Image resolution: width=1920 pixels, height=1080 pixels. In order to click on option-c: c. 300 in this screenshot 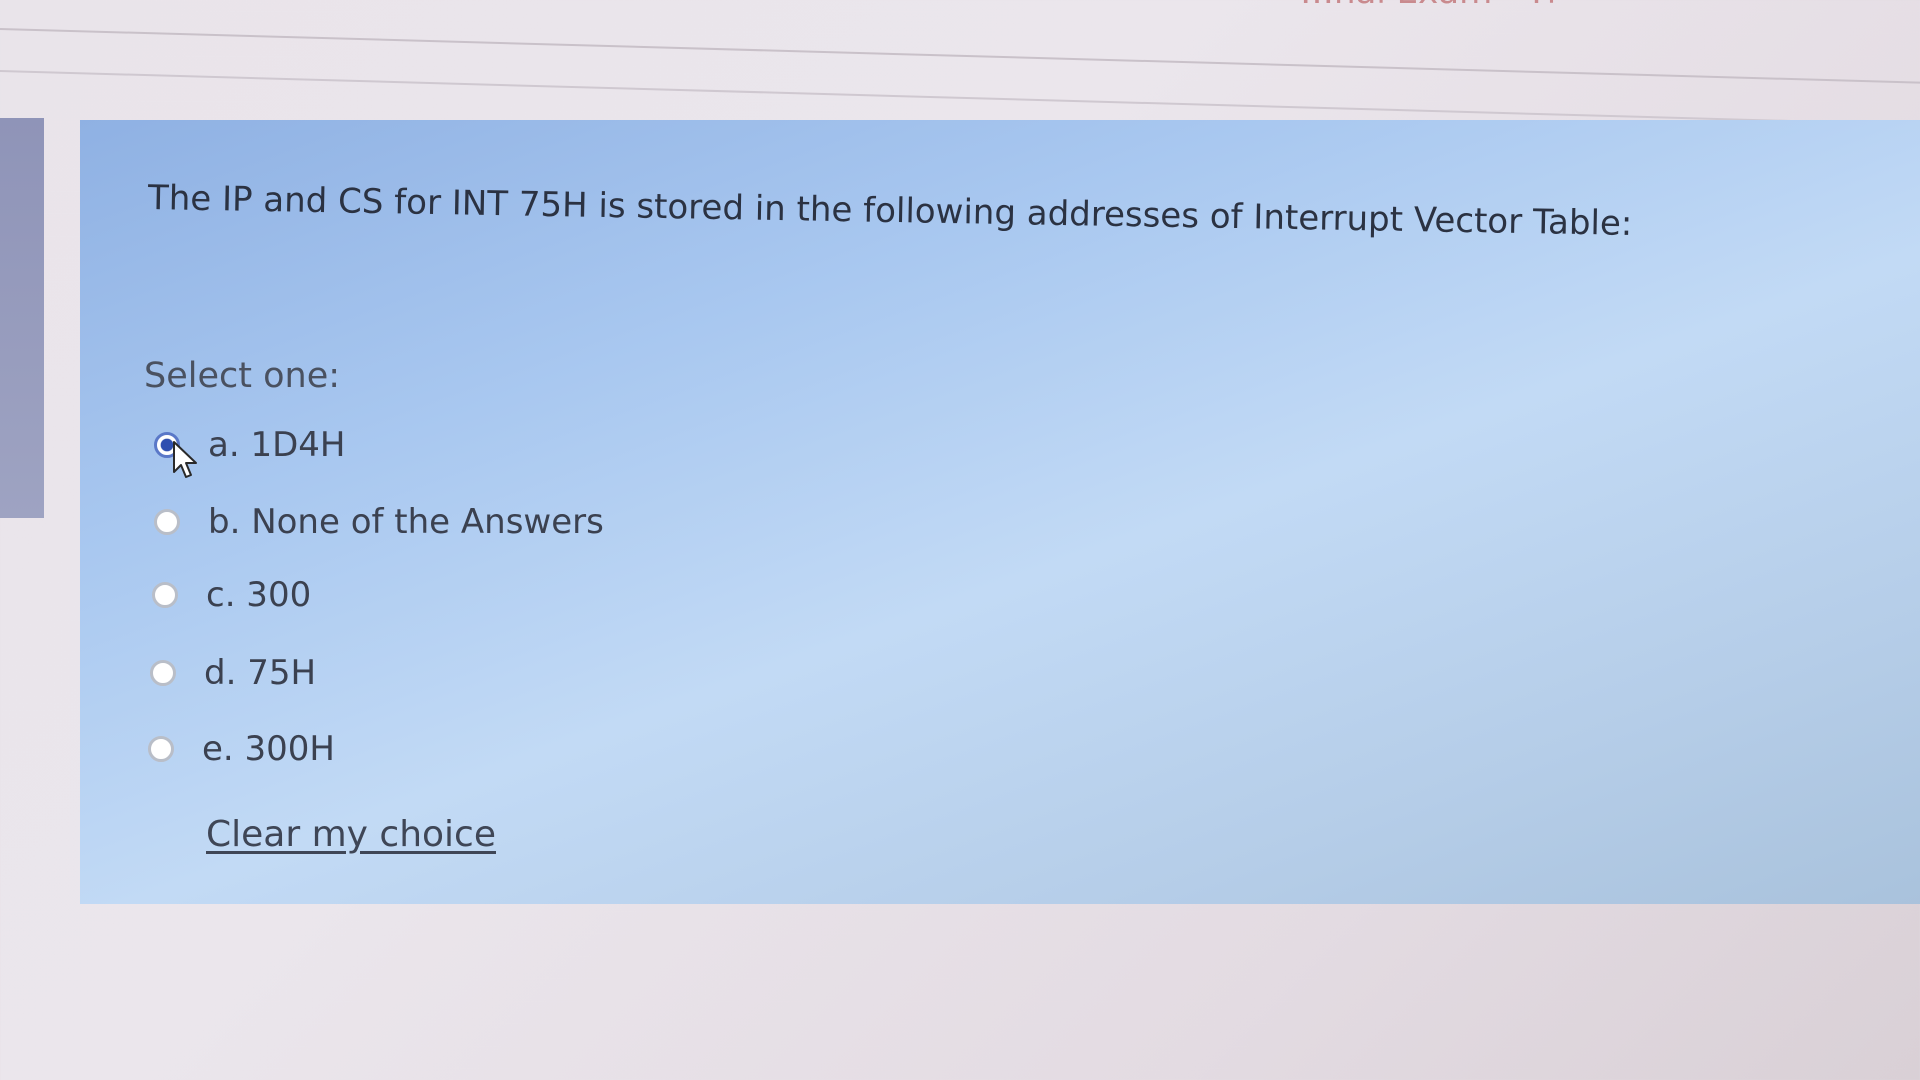, I will do `click(231, 595)`.